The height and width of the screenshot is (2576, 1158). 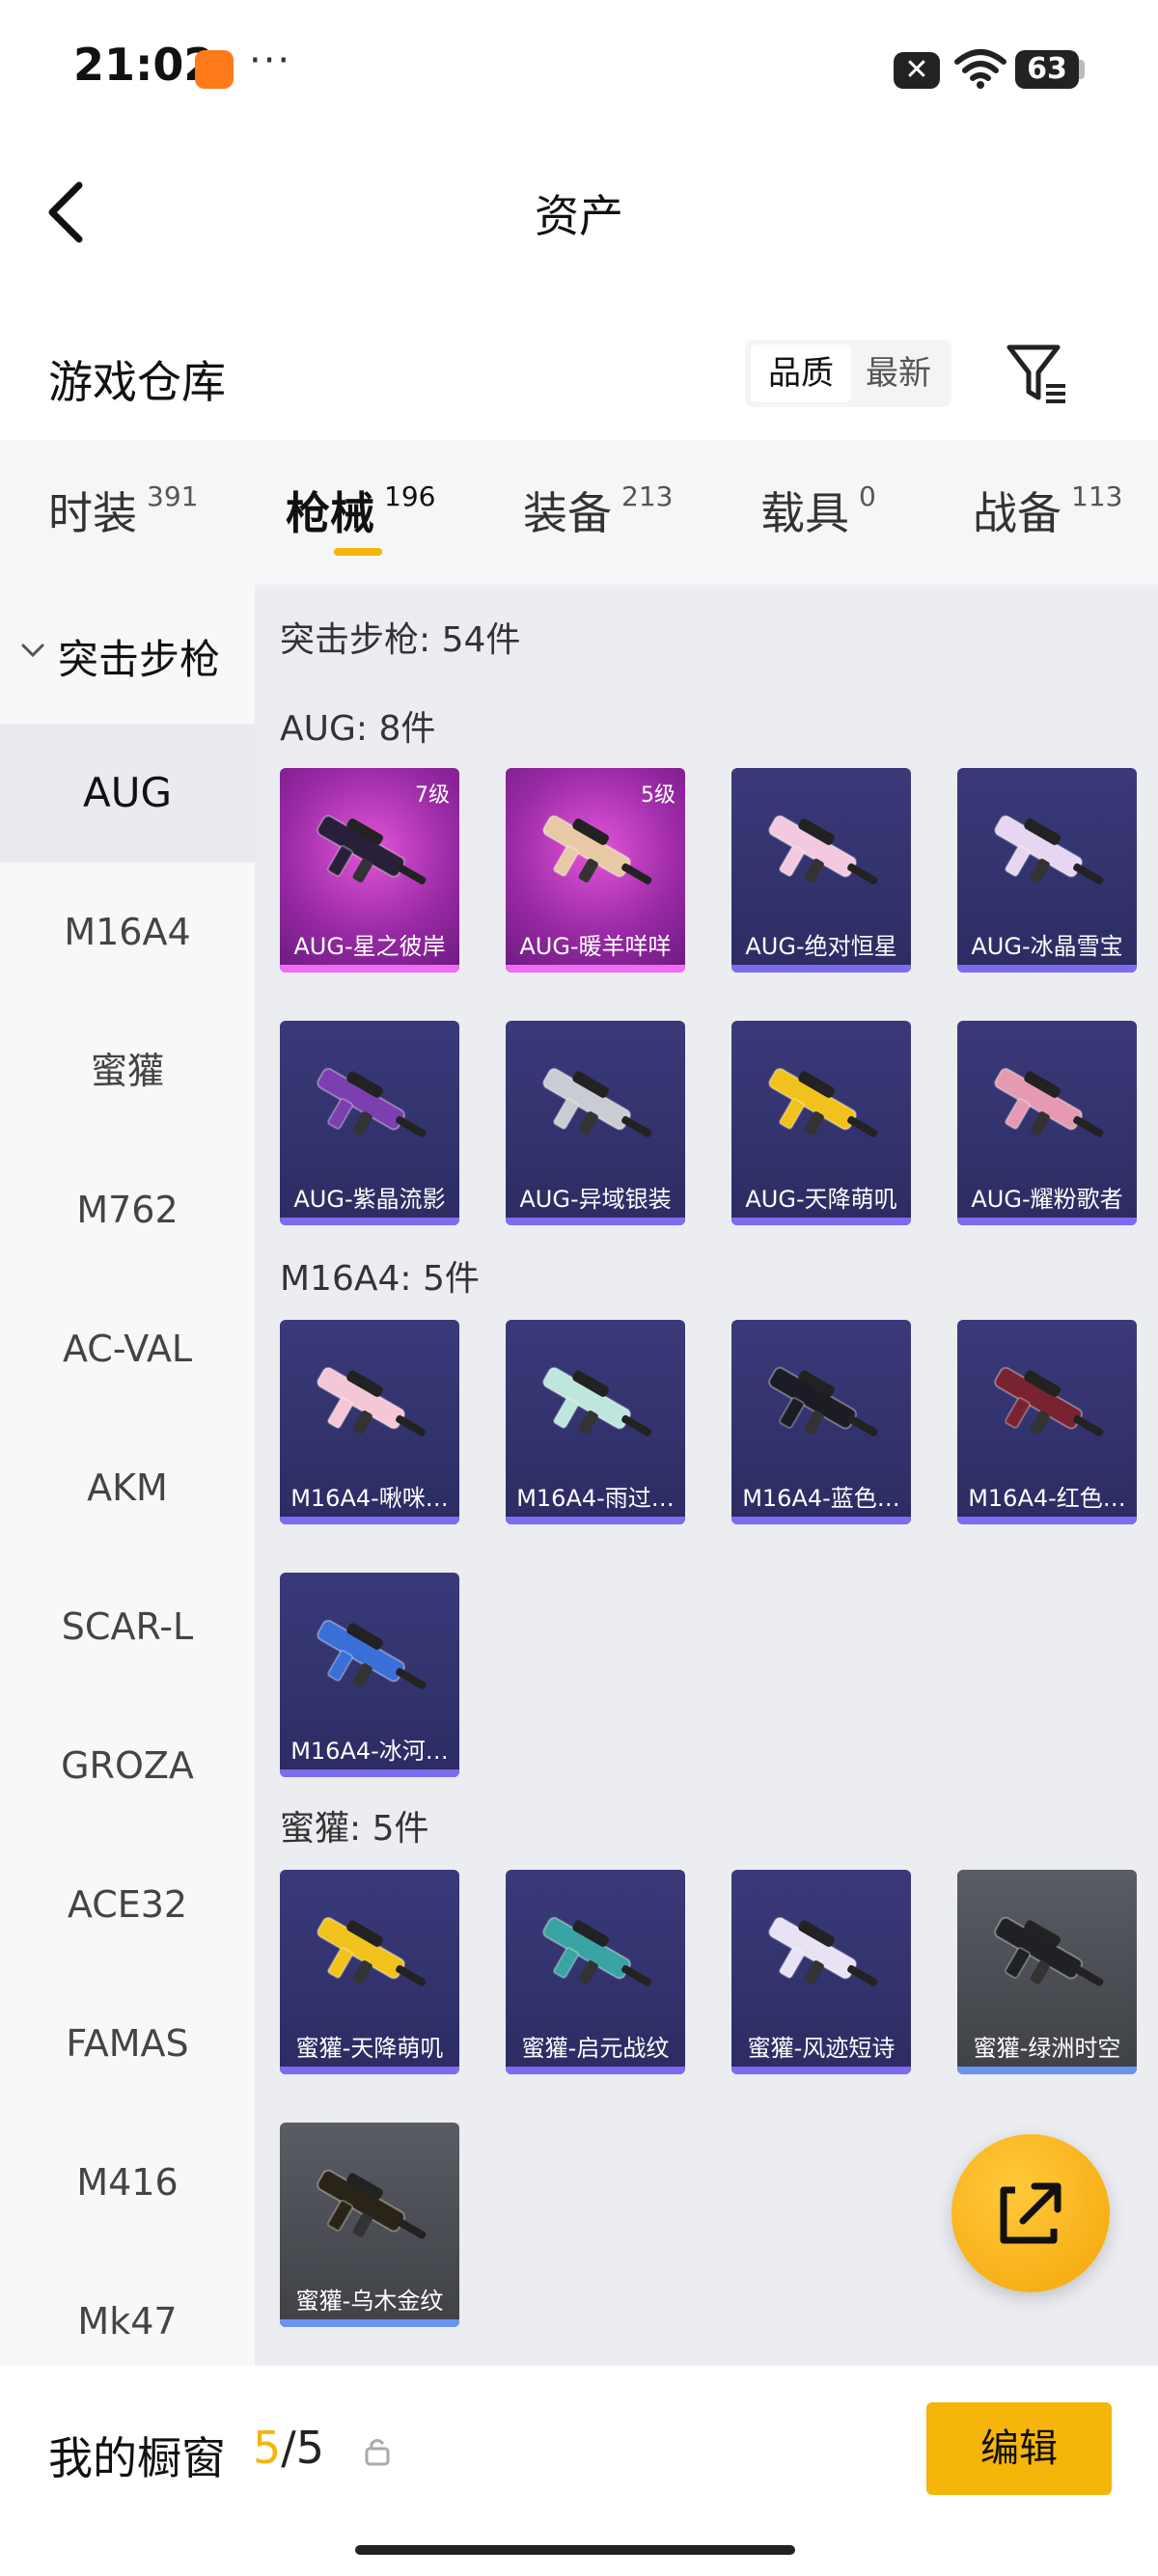 I want to click on weapon-card: 蜜獾-乌木金纹, so click(x=369, y=2225).